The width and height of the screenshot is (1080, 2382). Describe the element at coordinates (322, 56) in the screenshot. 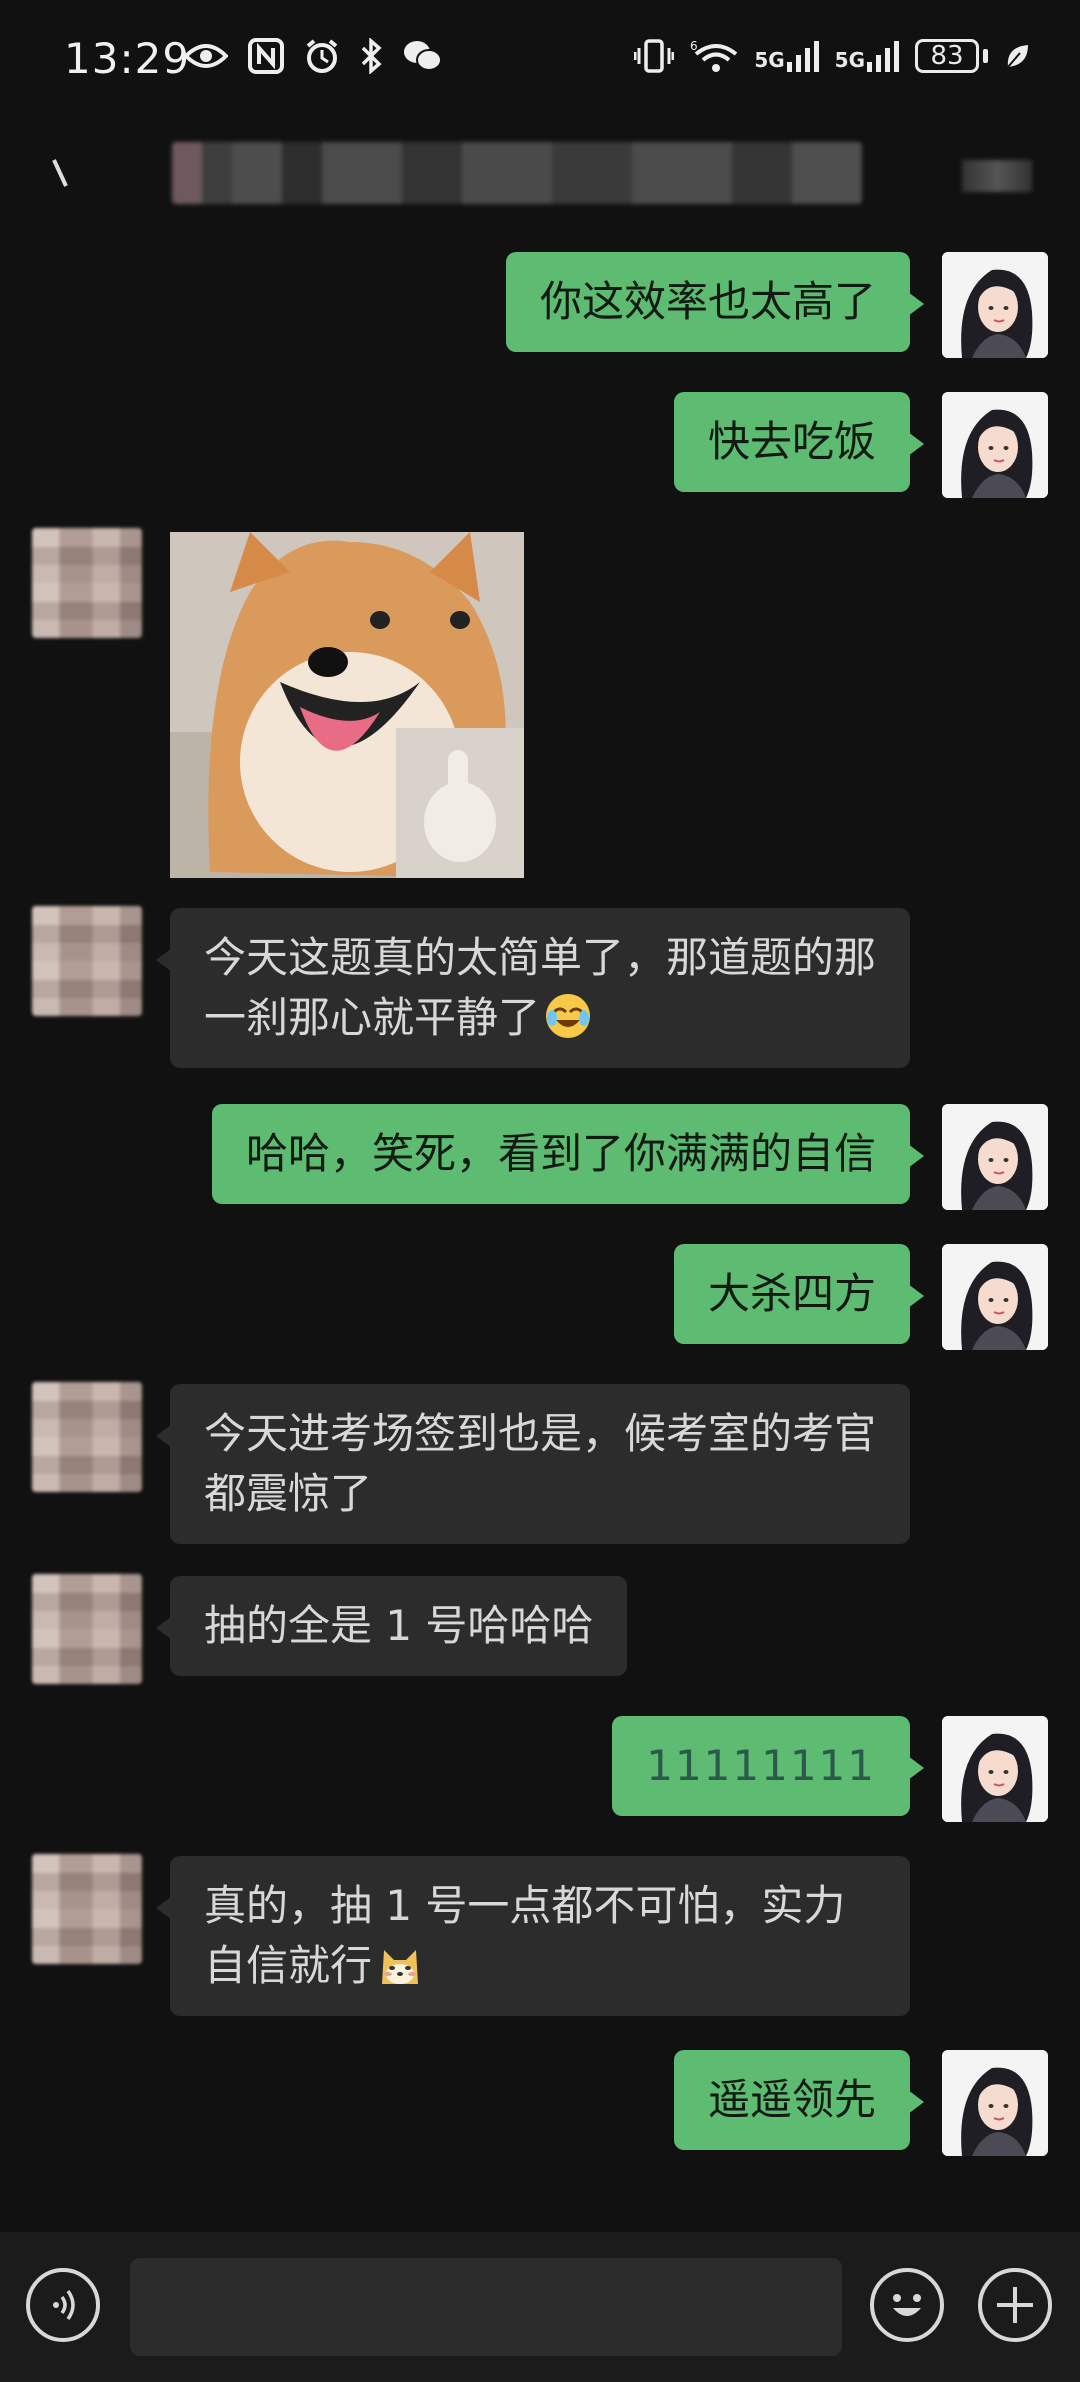

I see `alarm-icon` at that location.